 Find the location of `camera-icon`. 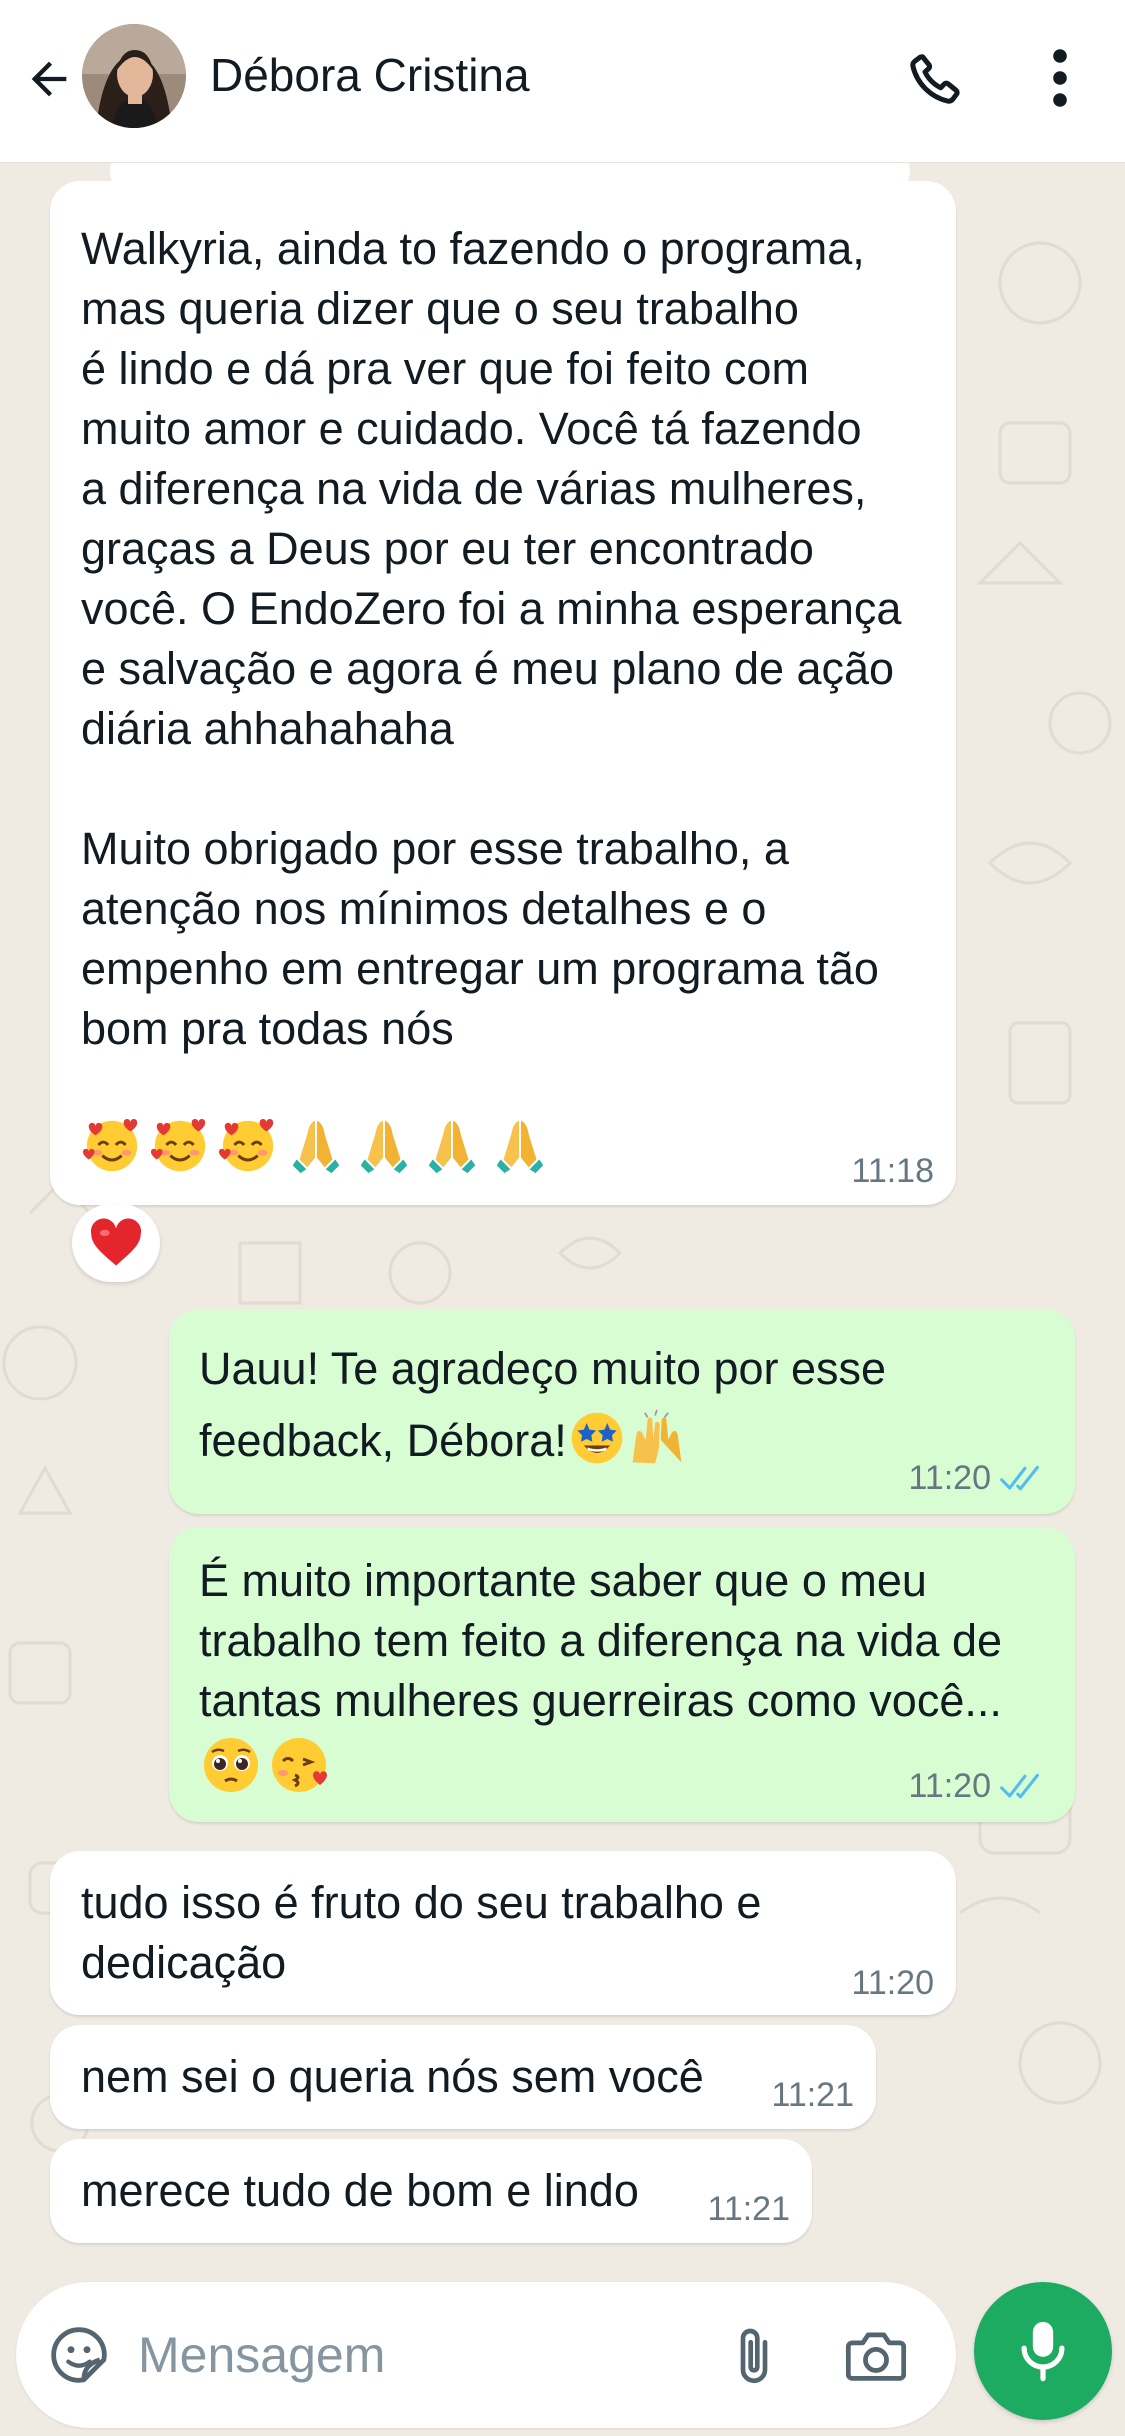

camera-icon is located at coordinates (876, 2356).